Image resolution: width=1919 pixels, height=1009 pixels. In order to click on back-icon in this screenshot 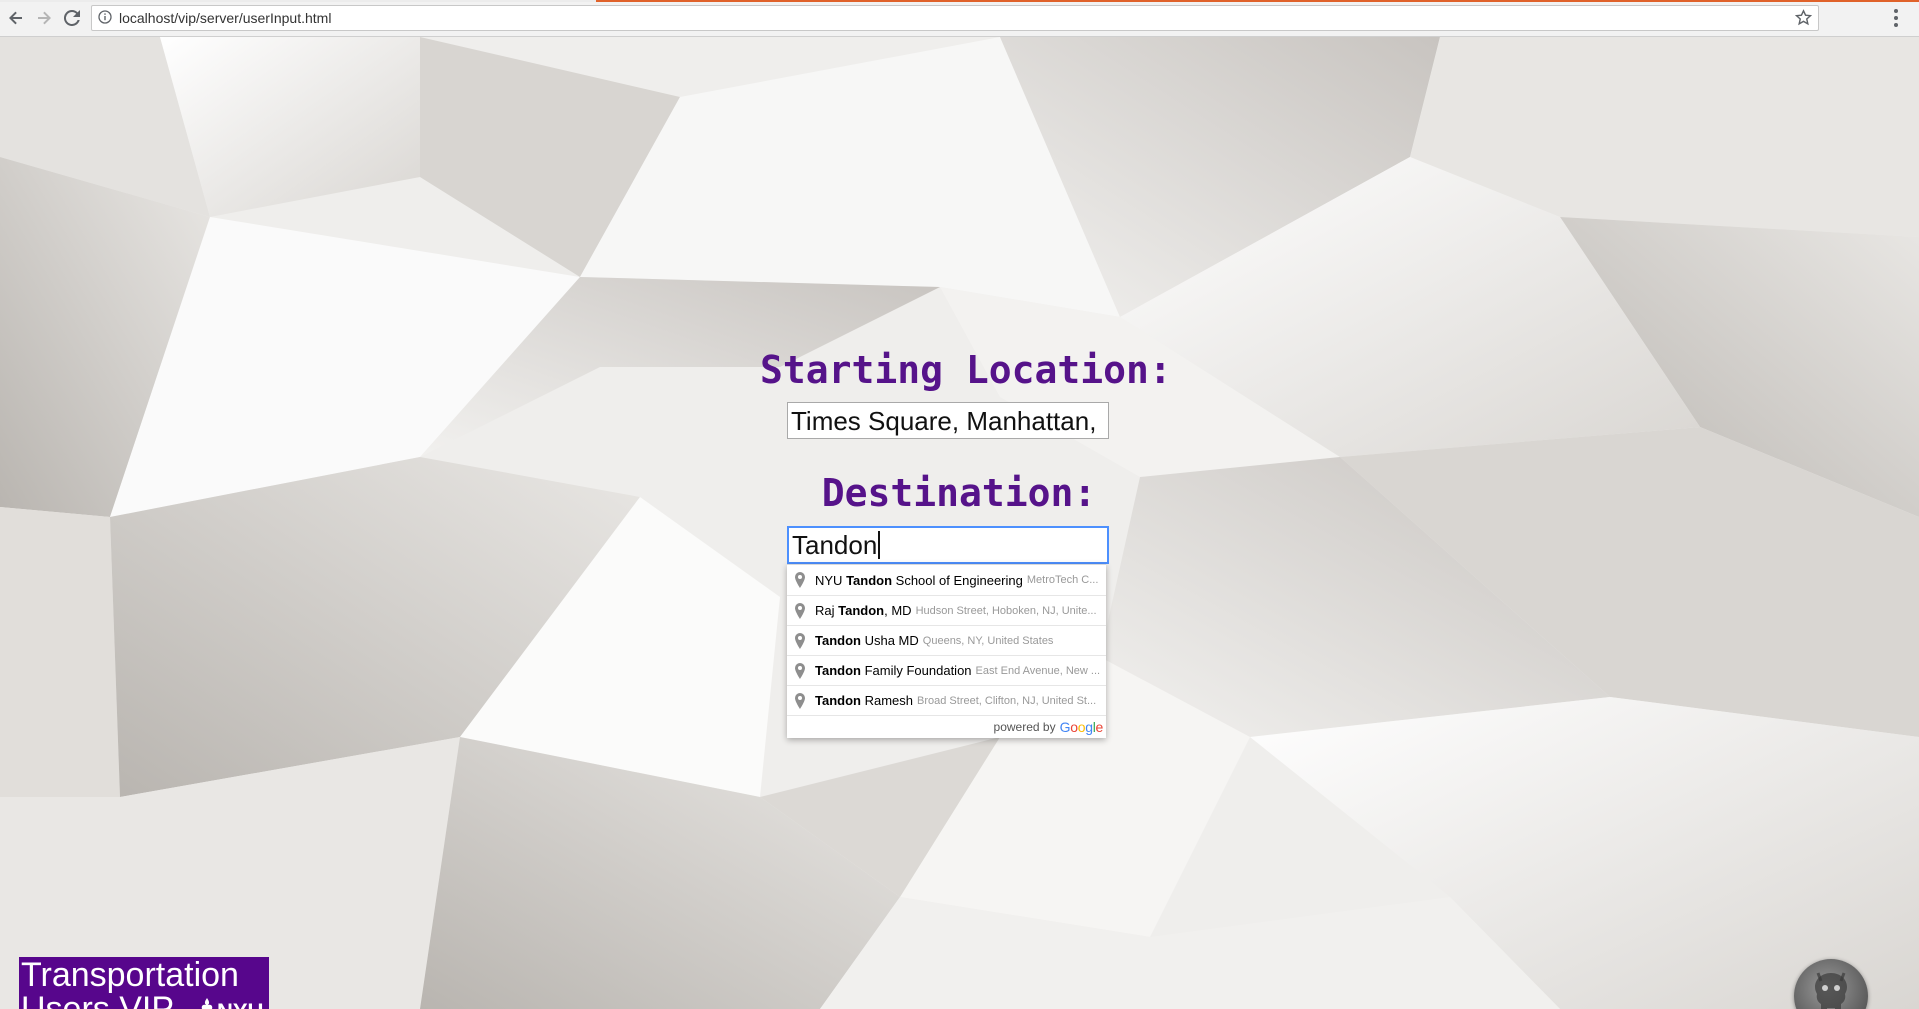, I will do `click(16, 18)`.